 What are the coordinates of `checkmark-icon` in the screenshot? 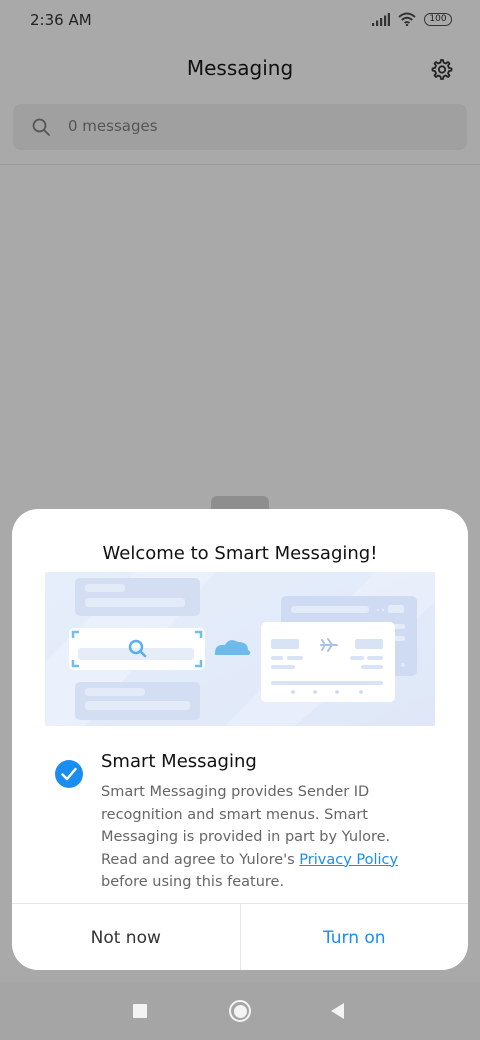 It's located at (69, 774).